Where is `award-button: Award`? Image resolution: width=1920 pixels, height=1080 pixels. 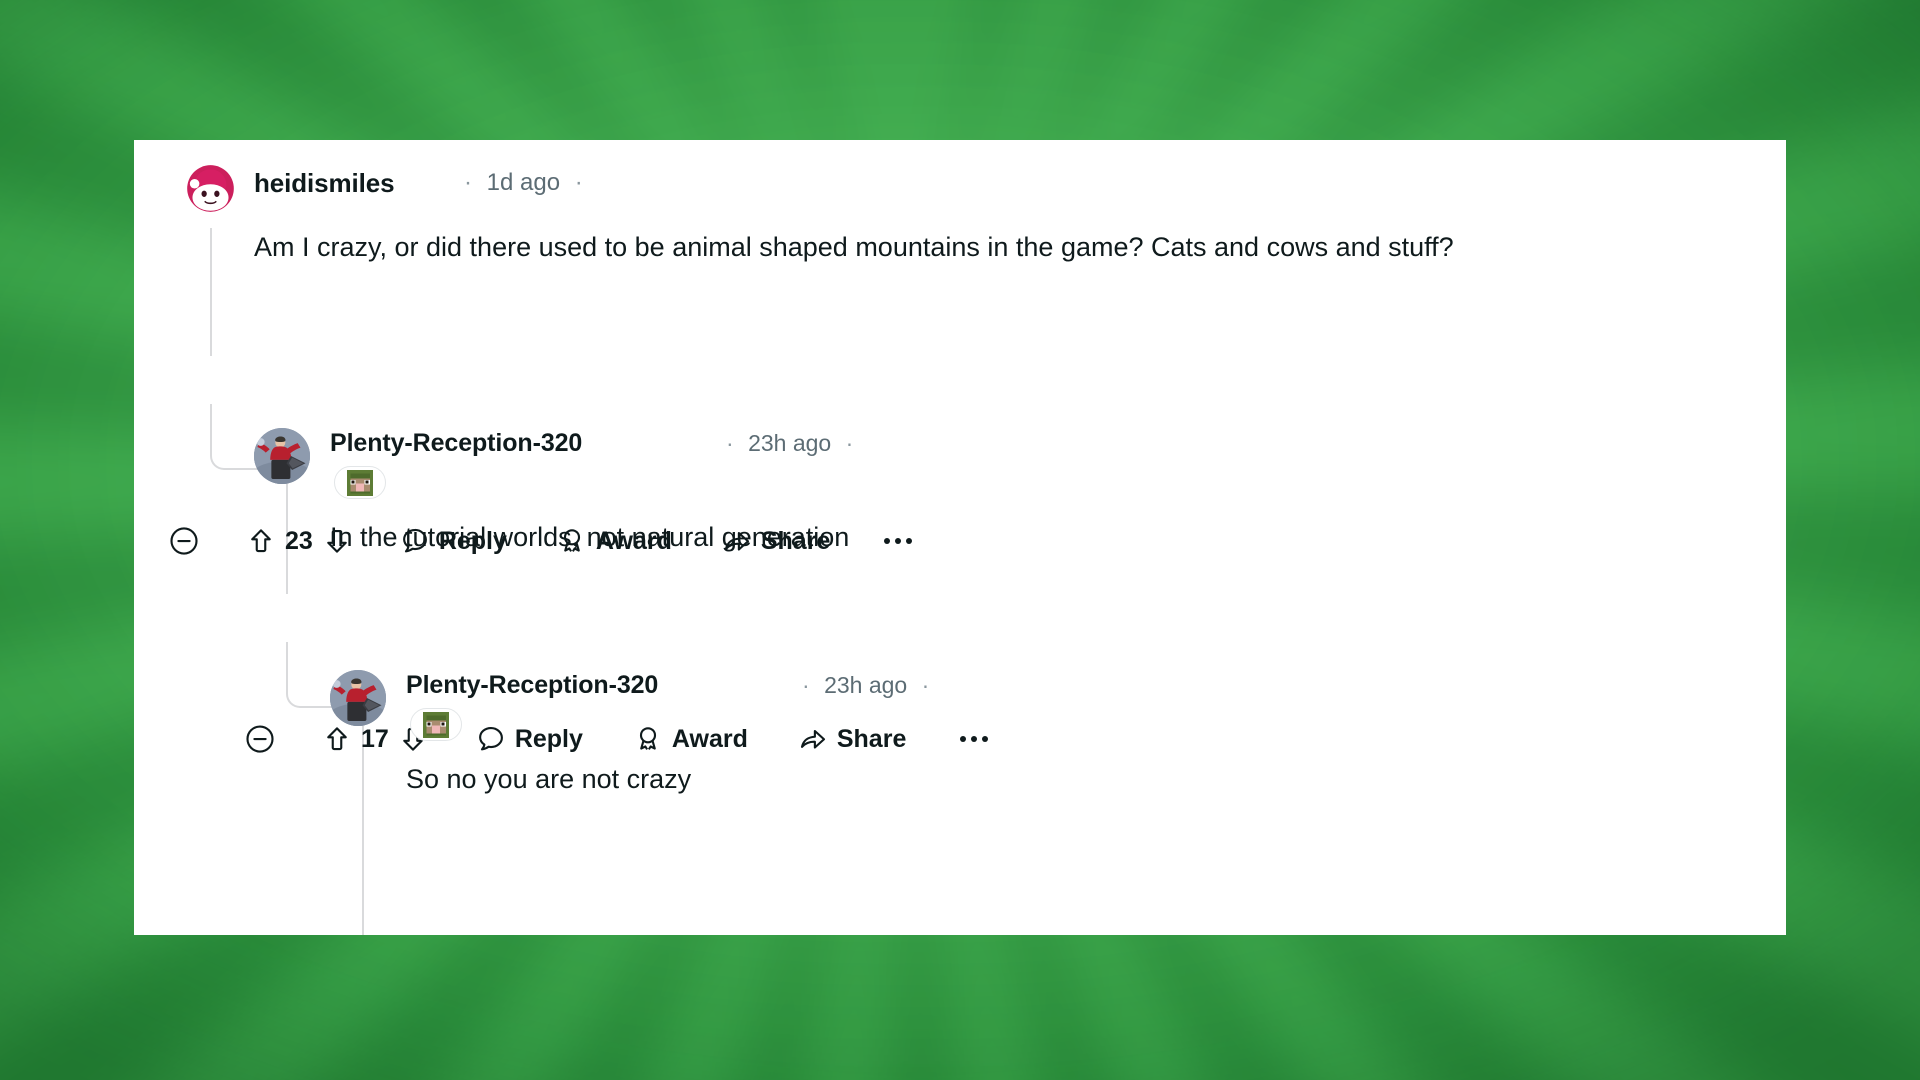
award-button: Award is located at coordinates (690, 739).